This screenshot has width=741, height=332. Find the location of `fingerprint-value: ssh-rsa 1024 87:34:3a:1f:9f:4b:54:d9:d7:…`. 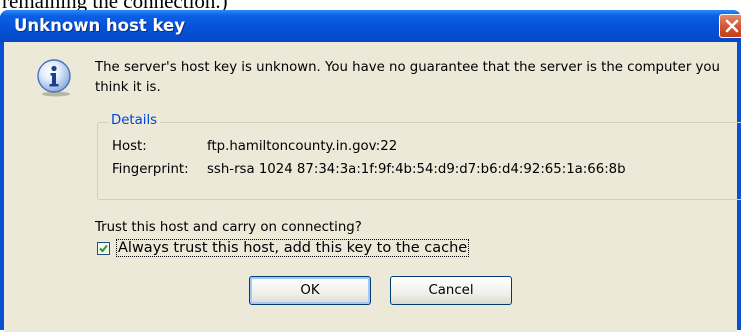

fingerprint-value: ssh-rsa 1024 87:34:3a:1f:9f:4b:54:d9:d7:… is located at coordinates (416, 169).